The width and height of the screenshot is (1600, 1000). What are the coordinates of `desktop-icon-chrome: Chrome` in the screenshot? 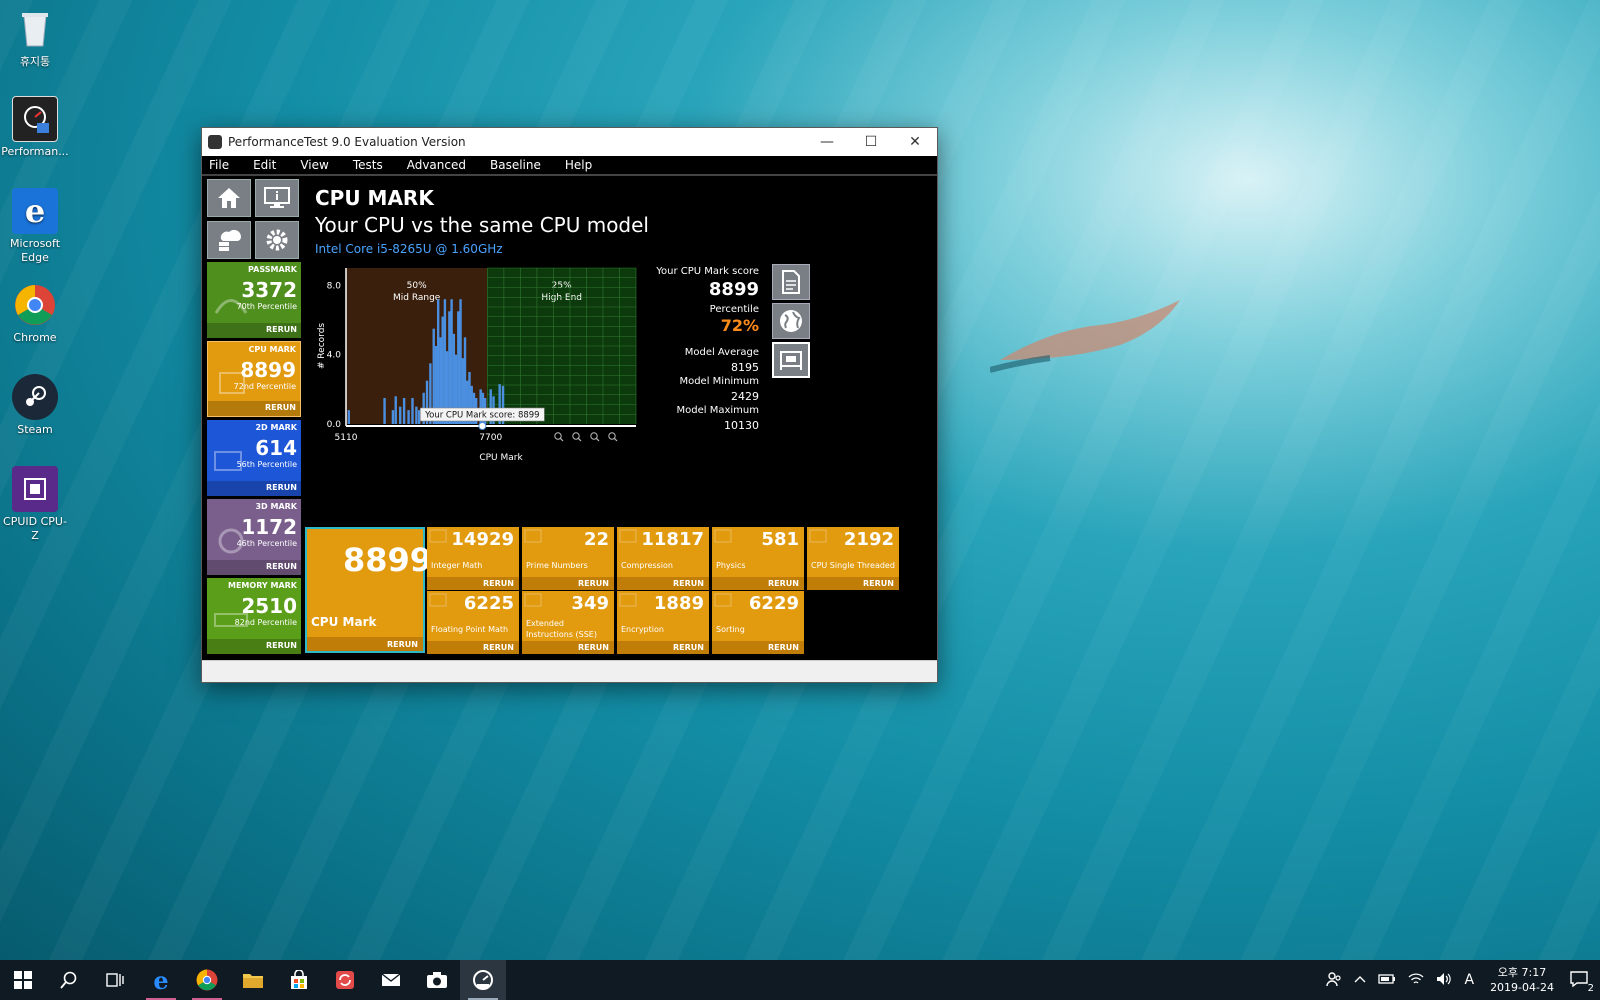 It's located at (35, 313).